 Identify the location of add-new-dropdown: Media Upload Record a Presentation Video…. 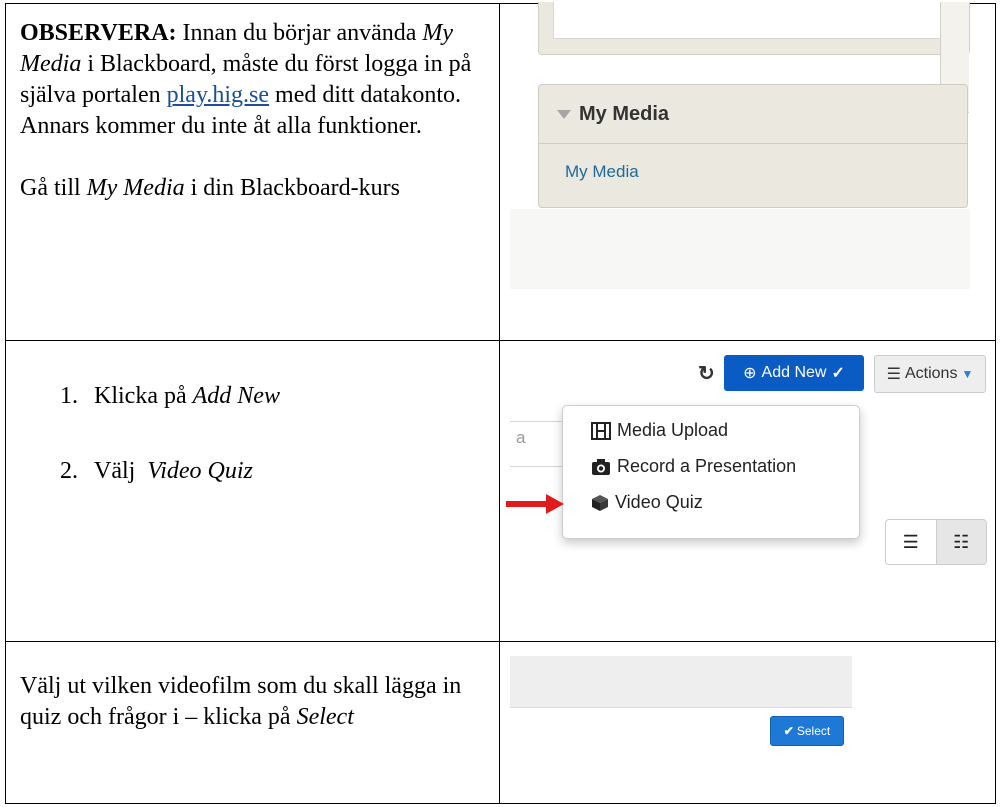
(711, 472).